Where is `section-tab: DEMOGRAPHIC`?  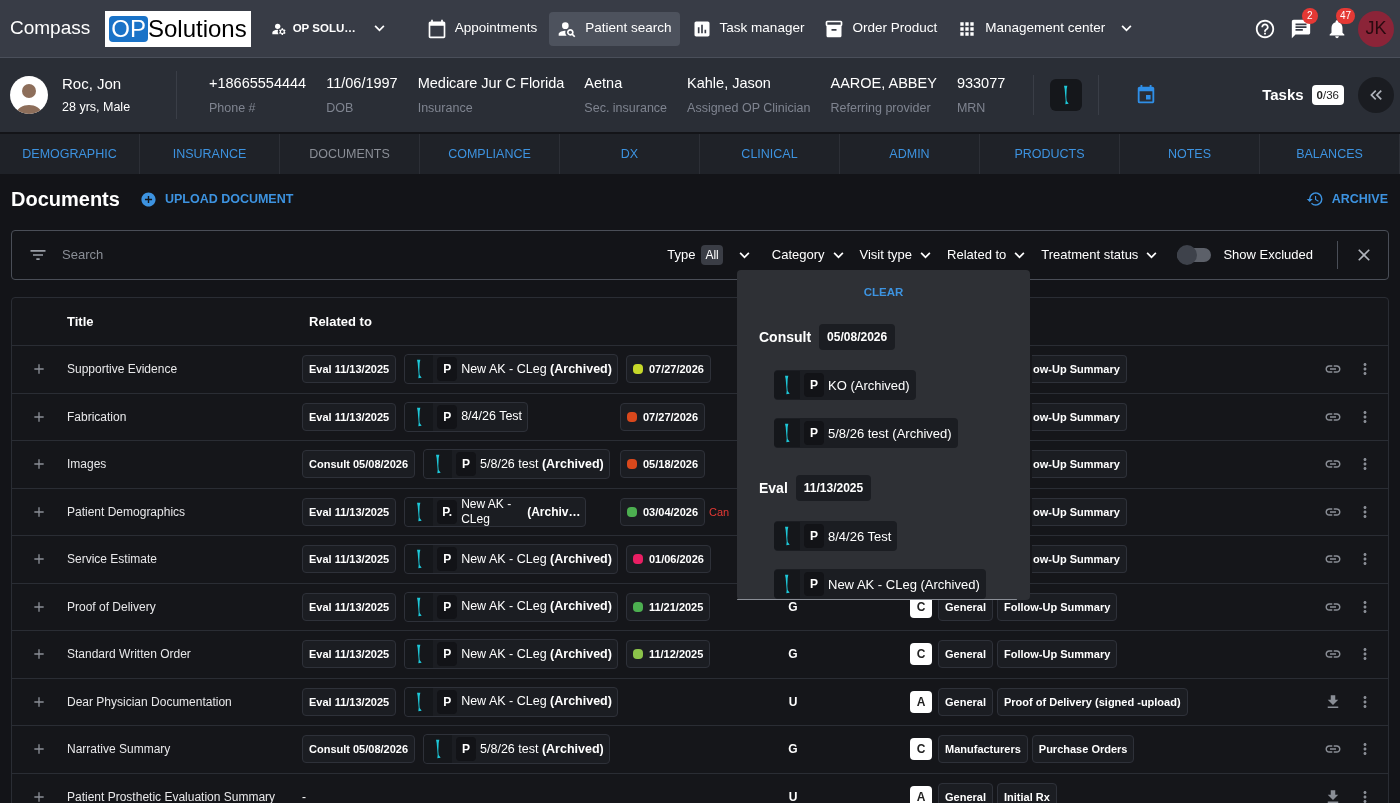
section-tab: DEMOGRAPHIC is located at coordinates (70, 154).